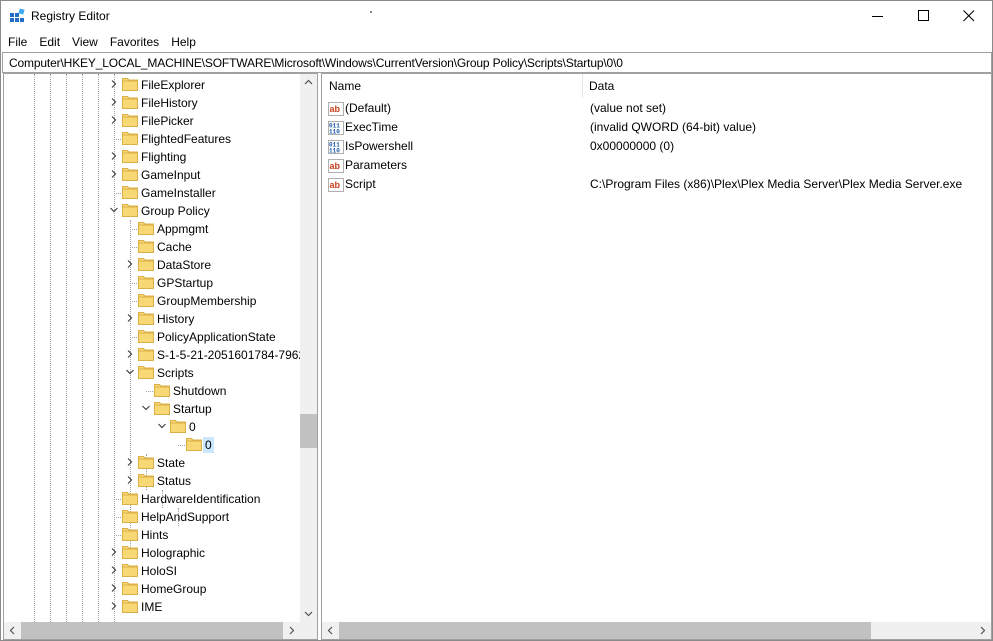  What do you see at coordinates (308, 82) in the screenshot?
I see `scroll-up-arrow-icon` at bounding box center [308, 82].